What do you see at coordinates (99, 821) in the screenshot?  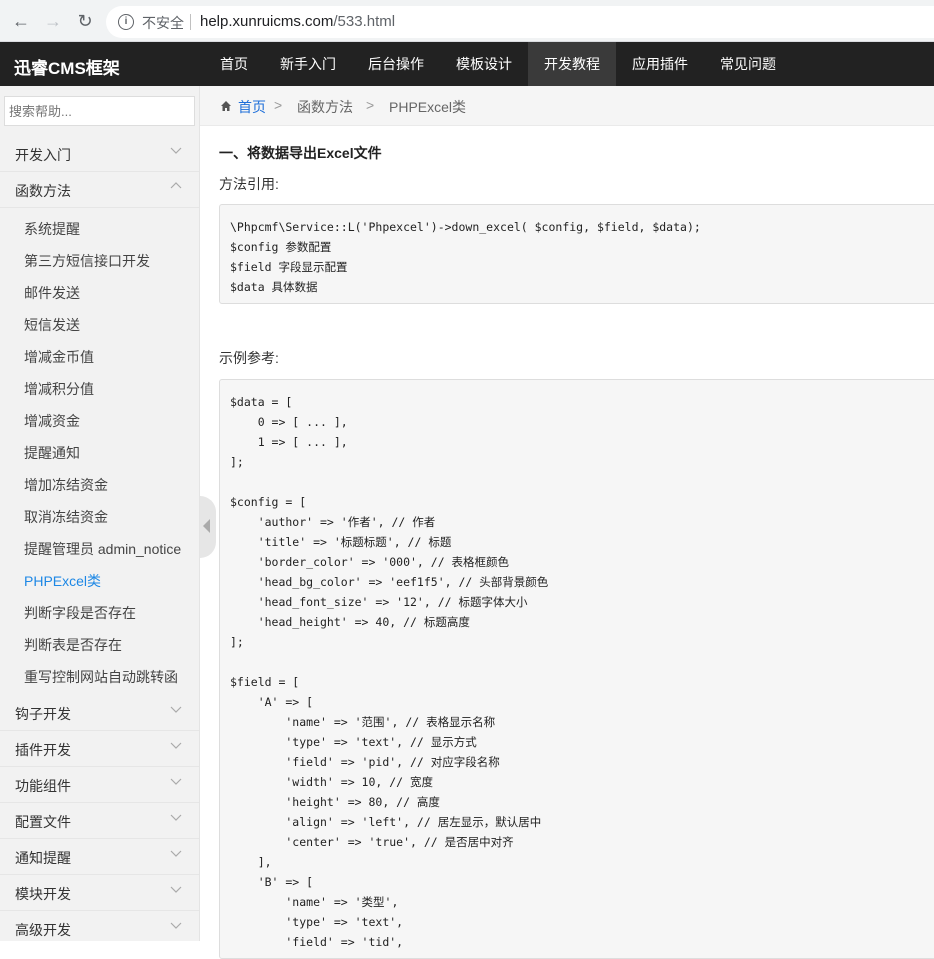 I see `sidebar-group-config-files: 配置文件` at bounding box center [99, 821].